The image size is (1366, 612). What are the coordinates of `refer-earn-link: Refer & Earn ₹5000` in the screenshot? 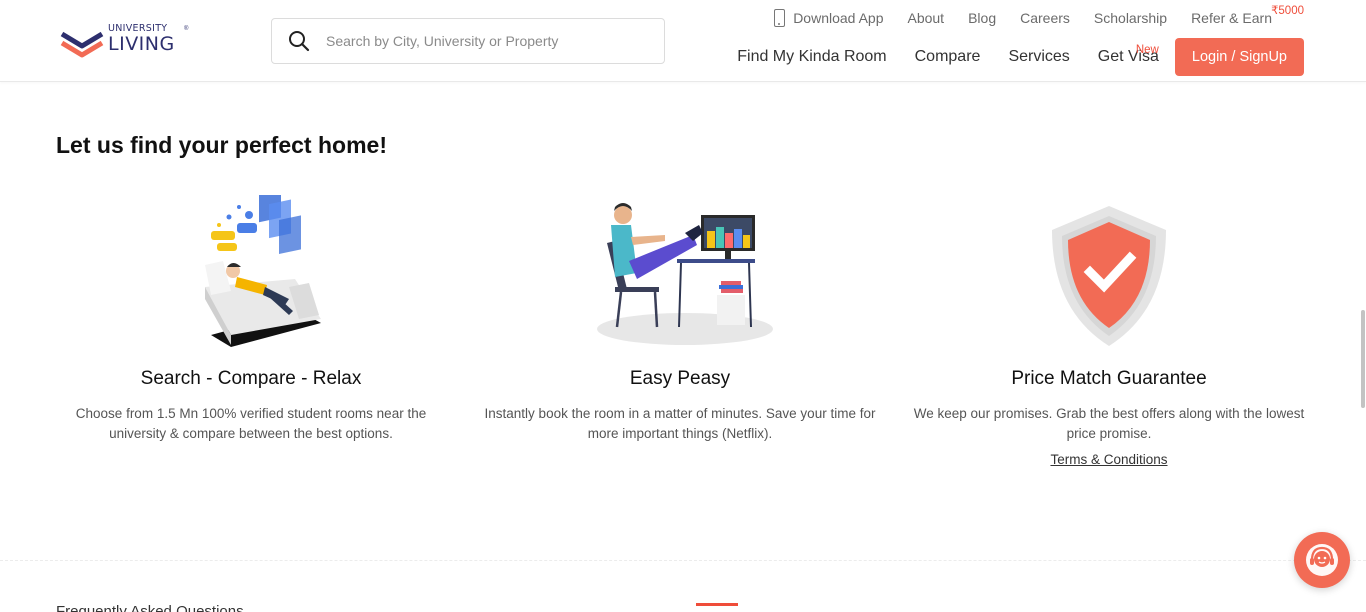 It's located at (1247, 15).